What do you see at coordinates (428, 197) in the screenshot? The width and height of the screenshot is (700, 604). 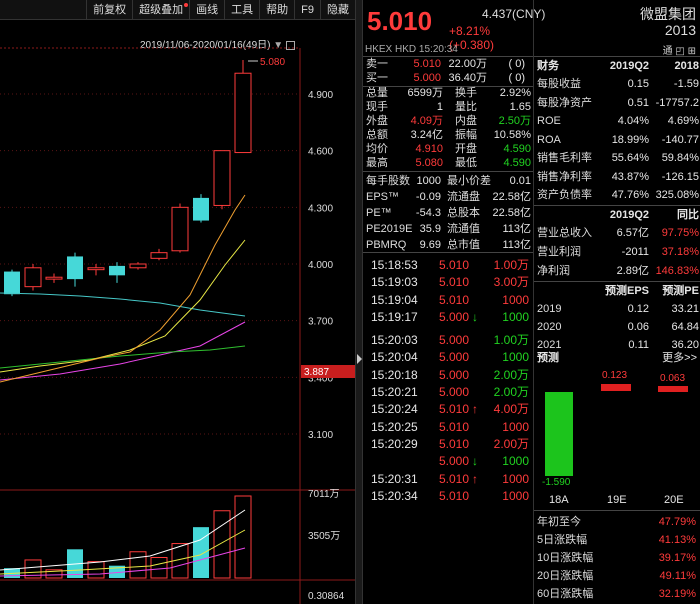 I see `stat-value: -0.09` at bounding box center [428, 197].